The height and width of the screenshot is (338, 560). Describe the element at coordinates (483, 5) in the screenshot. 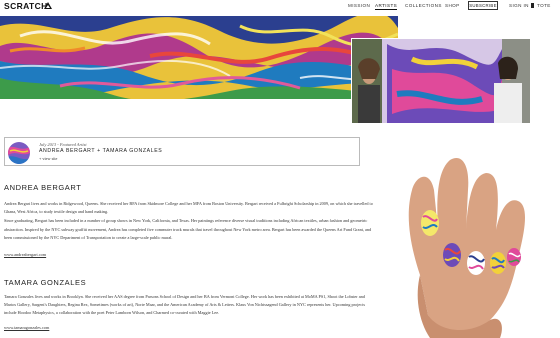

I see `subscribe-button: SUBSCRIBE` at that location.